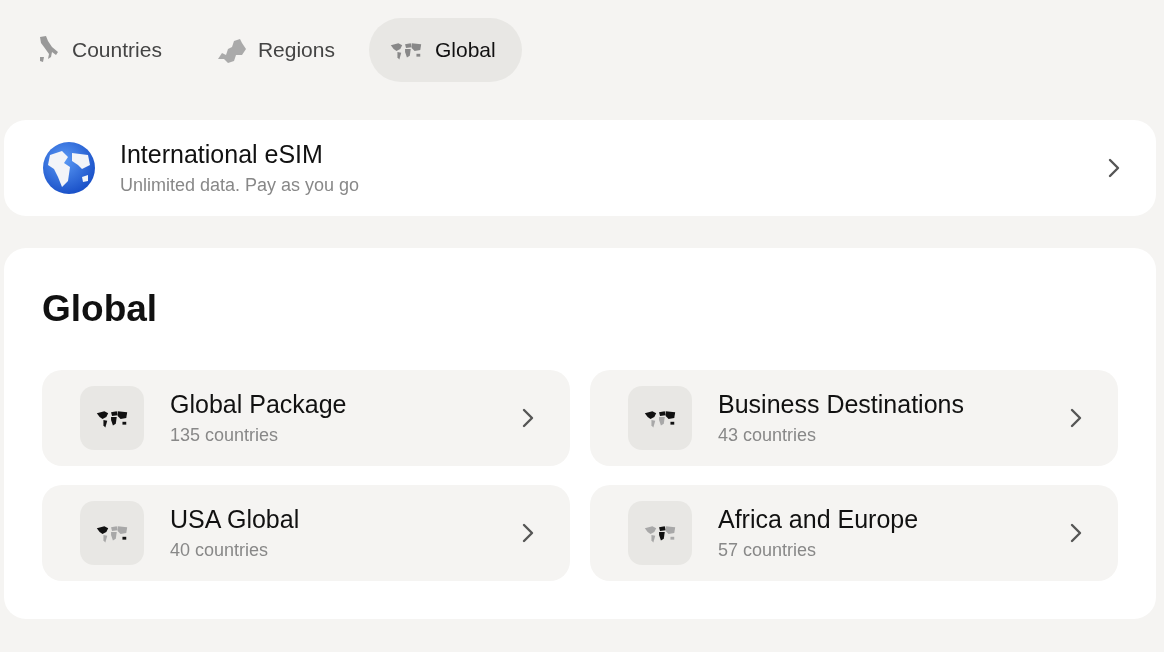 The height and width of the screenshot is (652, 1164). I want to click on package-name: Global Package, so click(259, 404).